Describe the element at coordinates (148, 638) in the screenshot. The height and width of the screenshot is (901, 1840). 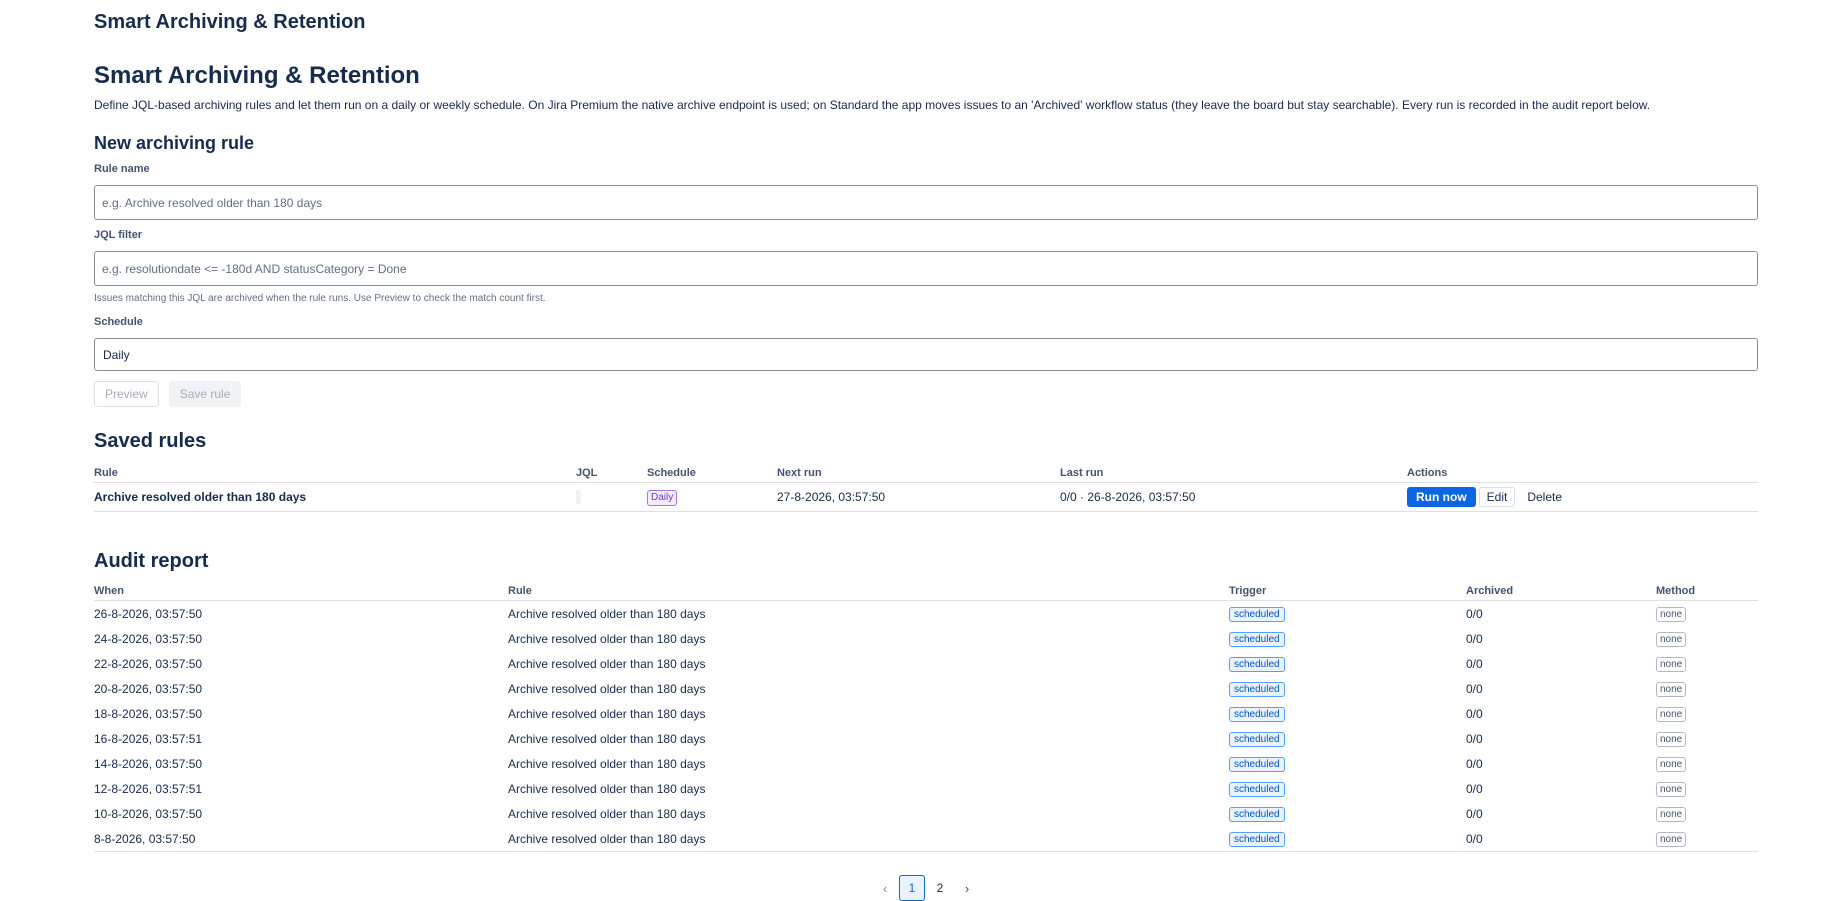
I see `audit-when: 24-8-2026, 03:57:50` at that location.